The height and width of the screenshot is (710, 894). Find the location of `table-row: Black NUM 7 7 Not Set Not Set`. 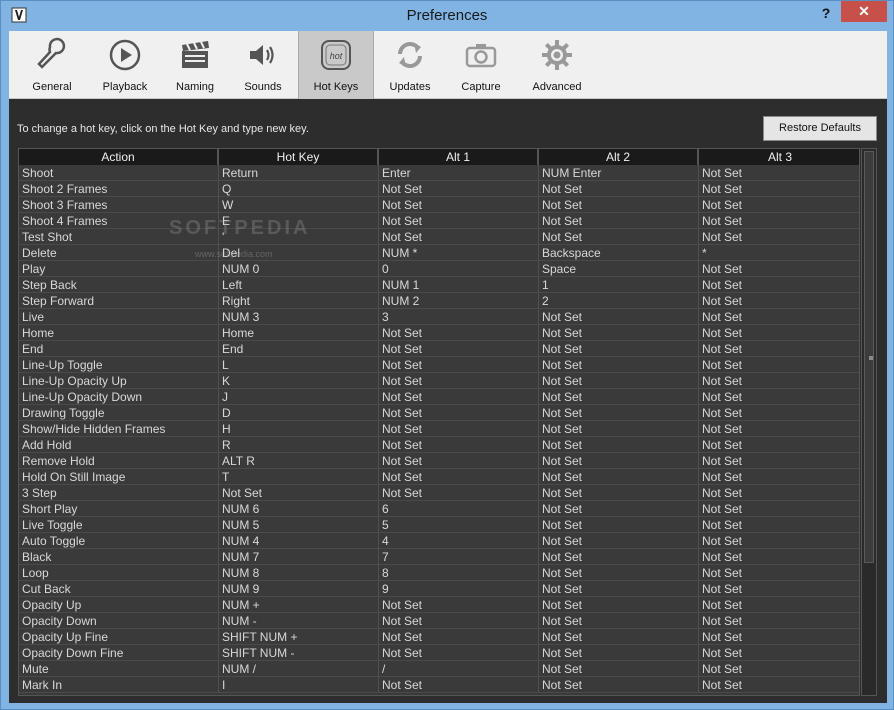

table-row: Black NUM 7 7 Not Set Not Set is located at coordinates (439, 557).